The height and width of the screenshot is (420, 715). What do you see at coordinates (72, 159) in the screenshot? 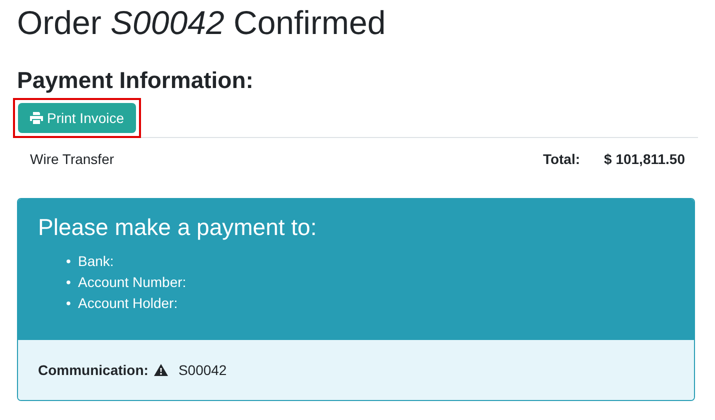
I see `payment-method: Wire Transfer` at bounding box center [72, 159].